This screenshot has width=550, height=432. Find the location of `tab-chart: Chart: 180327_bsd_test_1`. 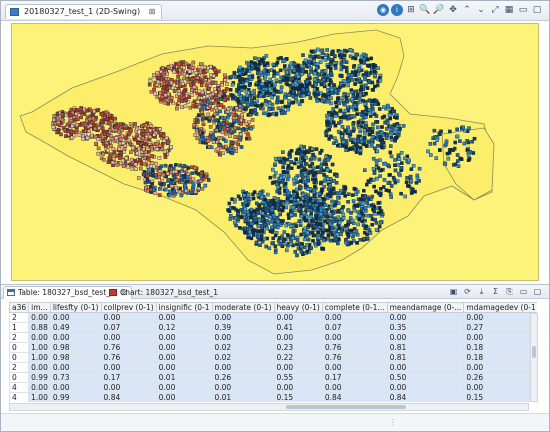

tab-chart: Chart: 180327_bsd_test_1 is located at coordinates (164, 292).